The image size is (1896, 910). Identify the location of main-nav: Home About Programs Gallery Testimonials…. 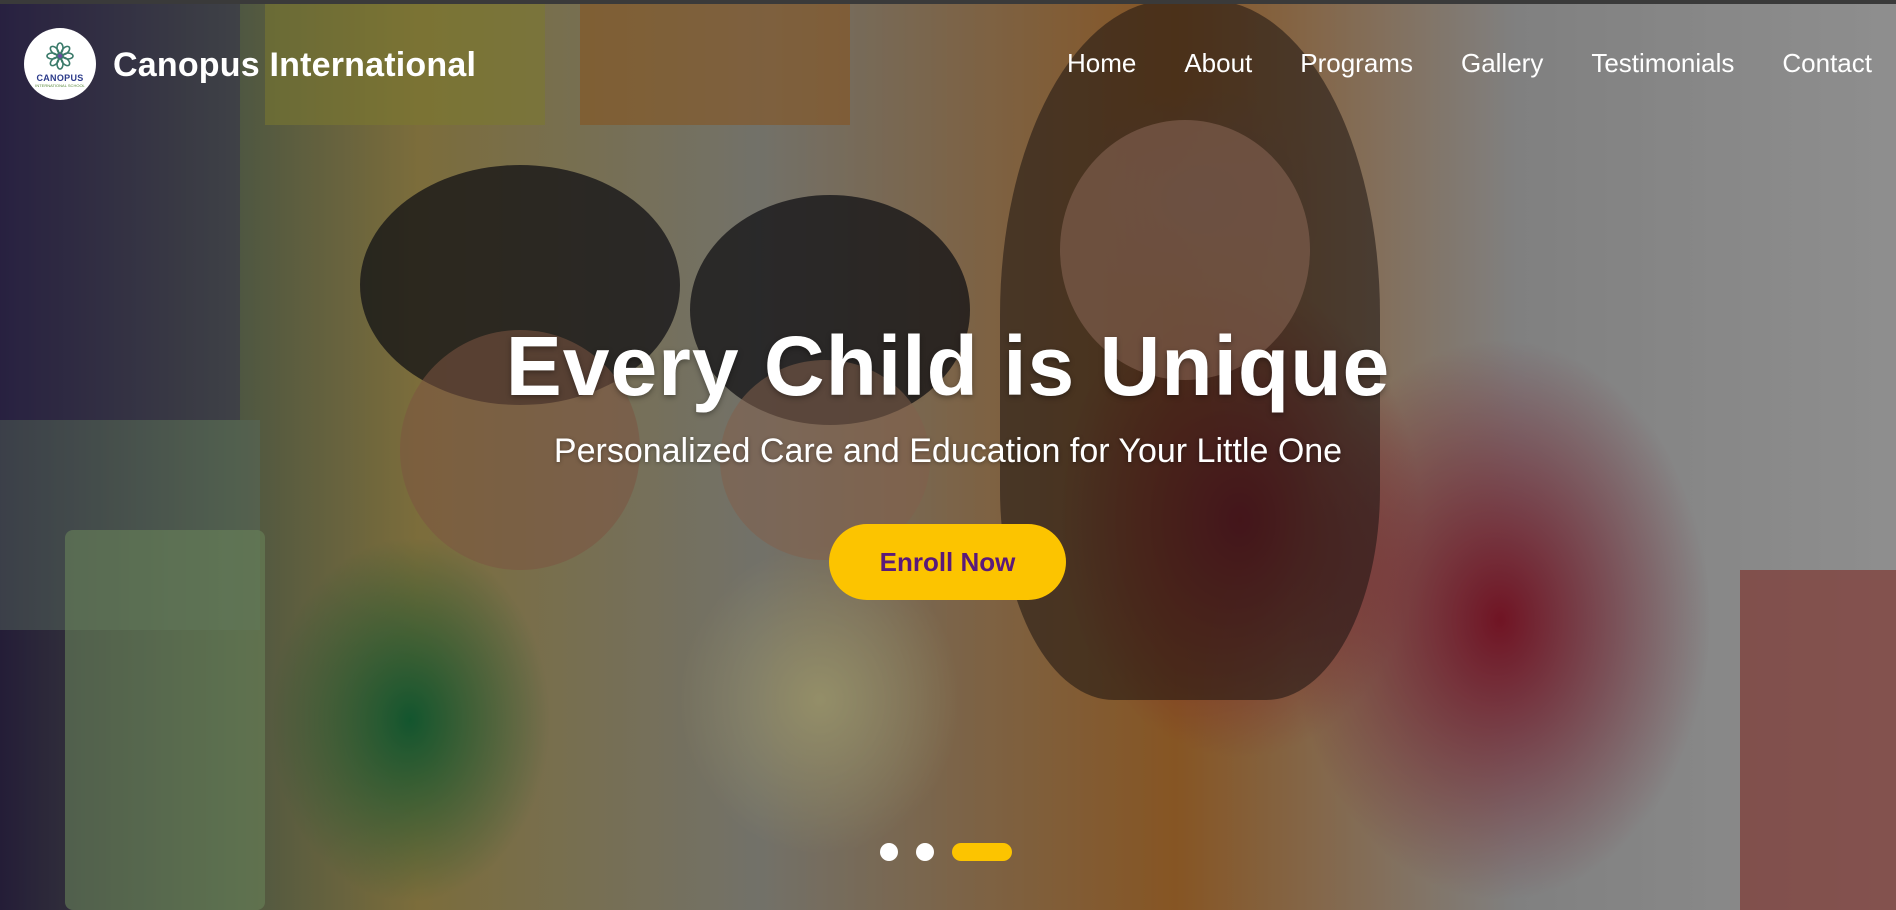
(1469, 63).